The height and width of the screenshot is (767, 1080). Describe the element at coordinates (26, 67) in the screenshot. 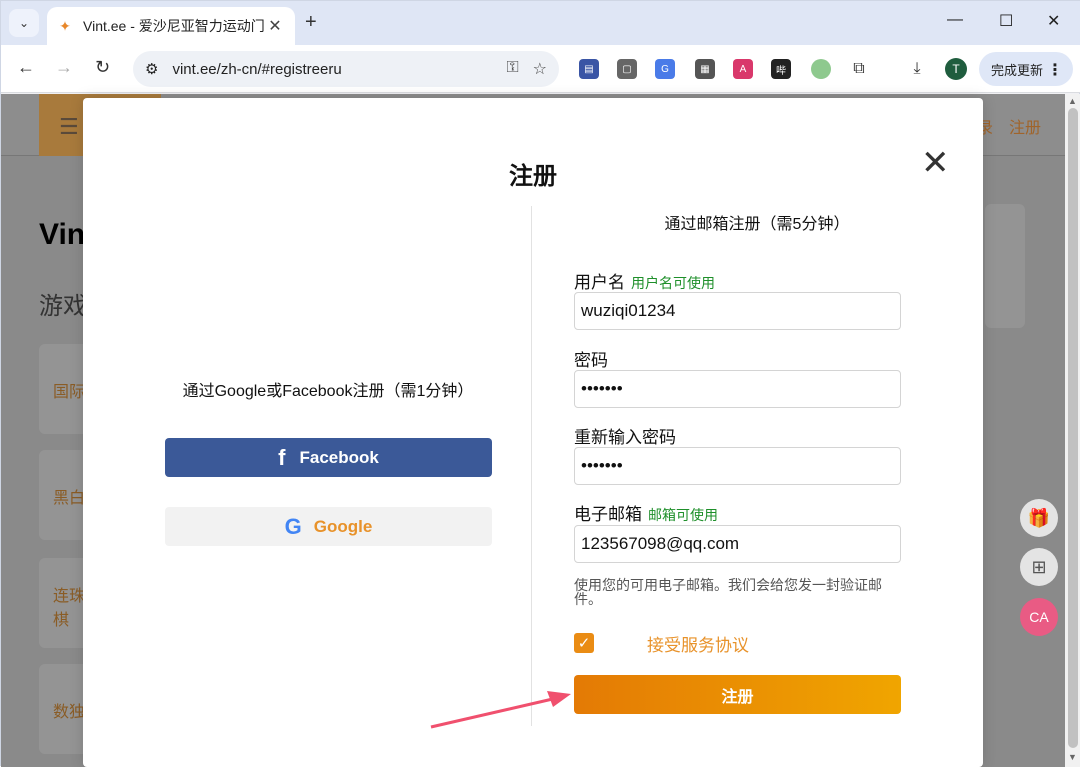

I see `back-button: ←` at that location.